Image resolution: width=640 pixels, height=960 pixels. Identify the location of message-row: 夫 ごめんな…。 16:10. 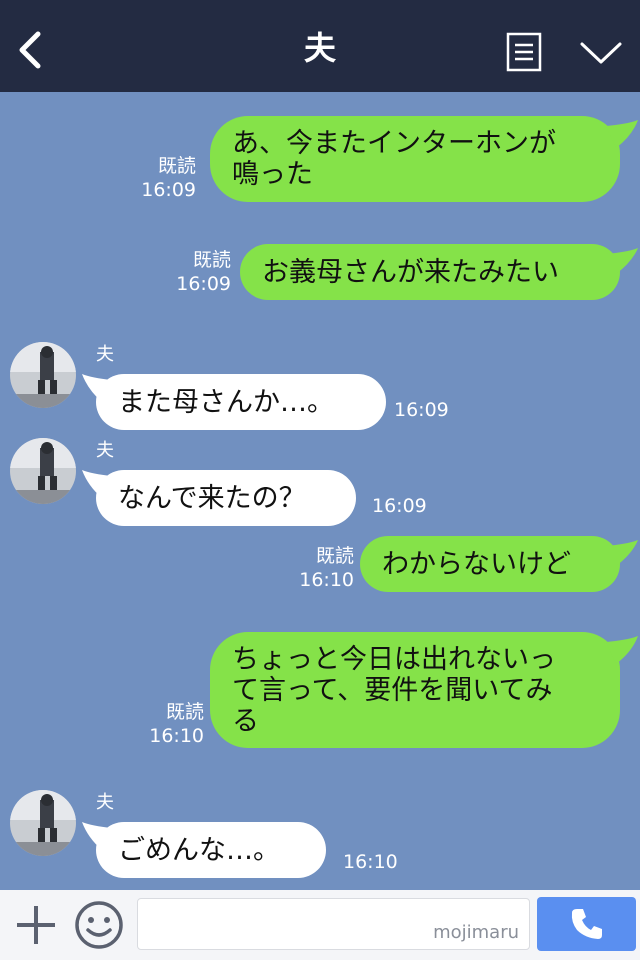
(320, 834).